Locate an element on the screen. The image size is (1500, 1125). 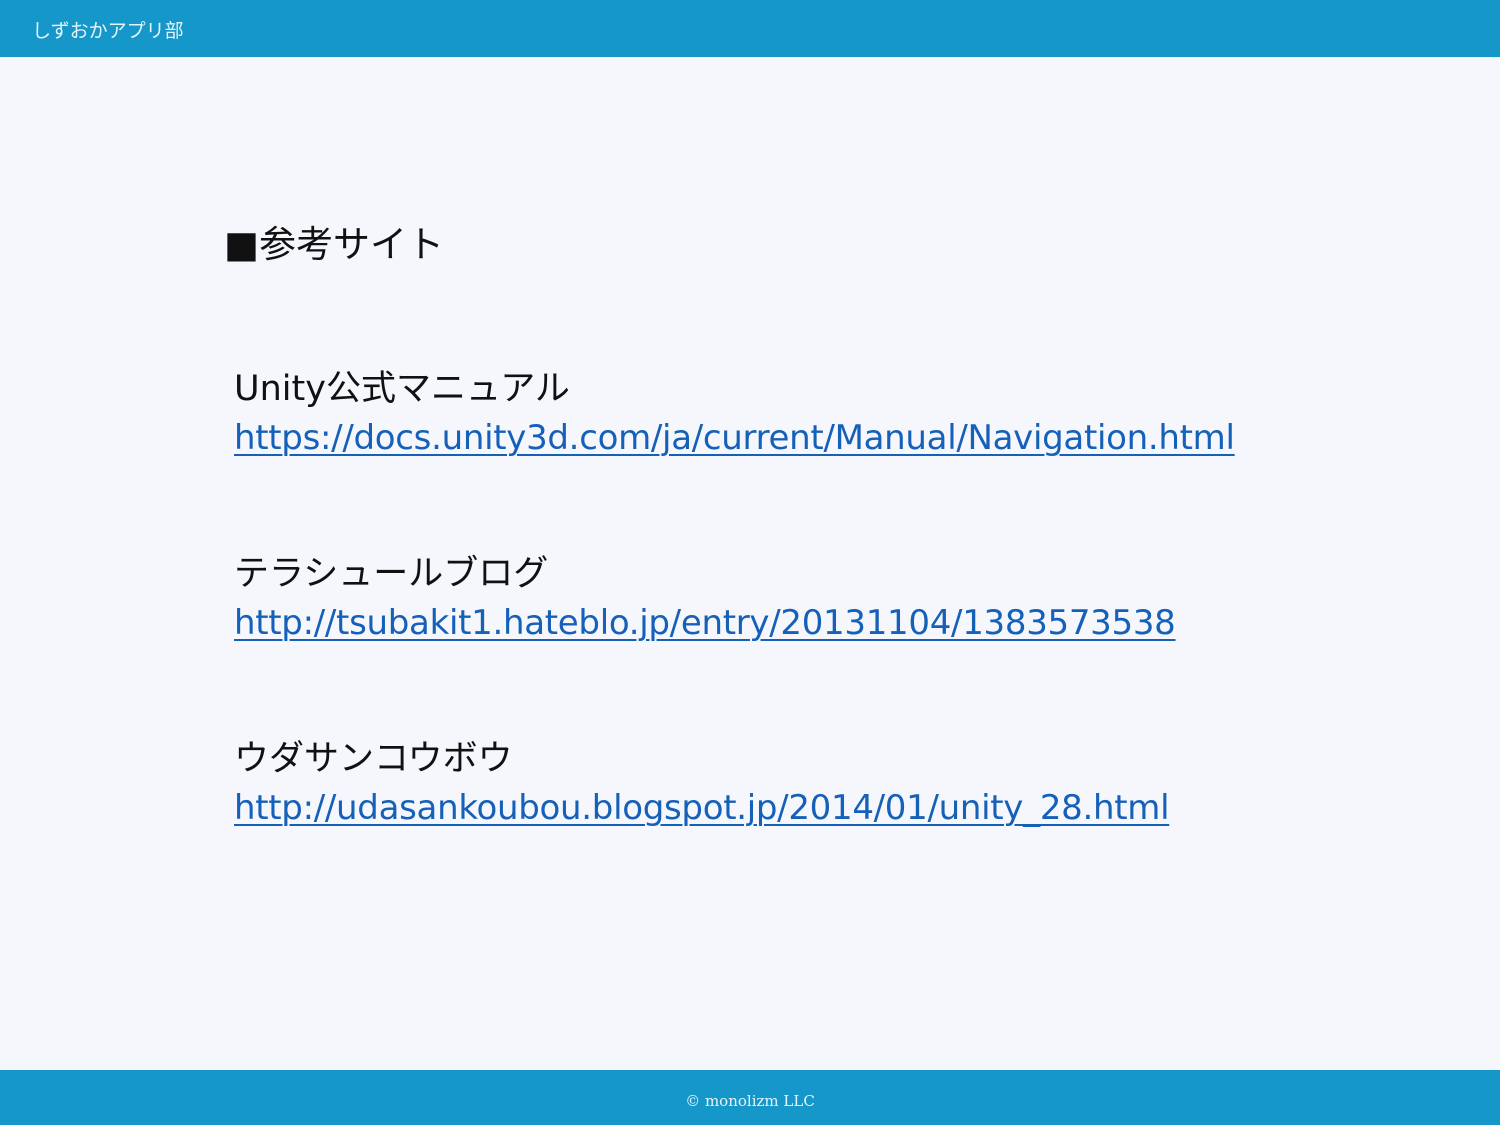
page-title: ■参考サイト is located at coordinates (334, 244).